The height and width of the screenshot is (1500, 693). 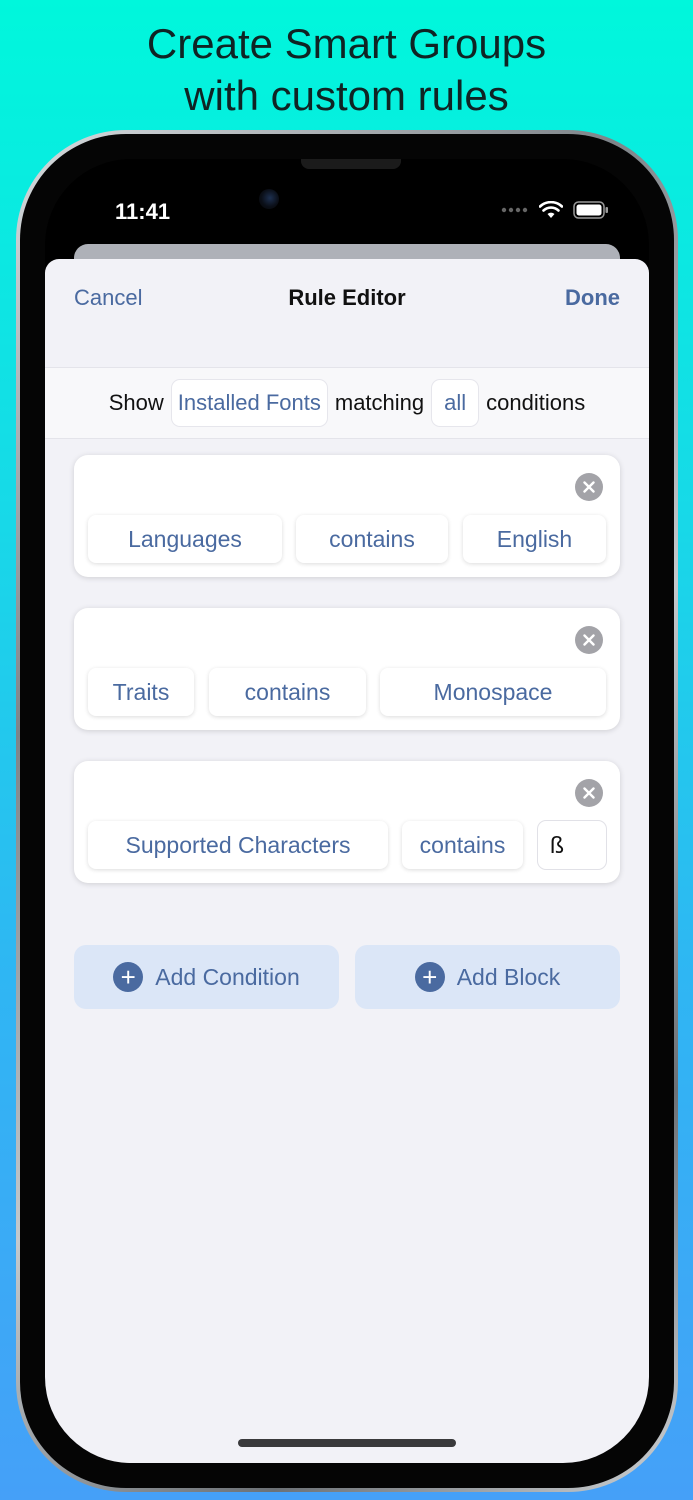 I want to click on headline-line-1: Create Smart Groups, so click(x=346, y=43).